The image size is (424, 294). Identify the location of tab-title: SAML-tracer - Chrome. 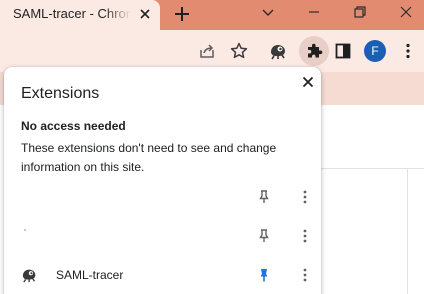
(72, 13).